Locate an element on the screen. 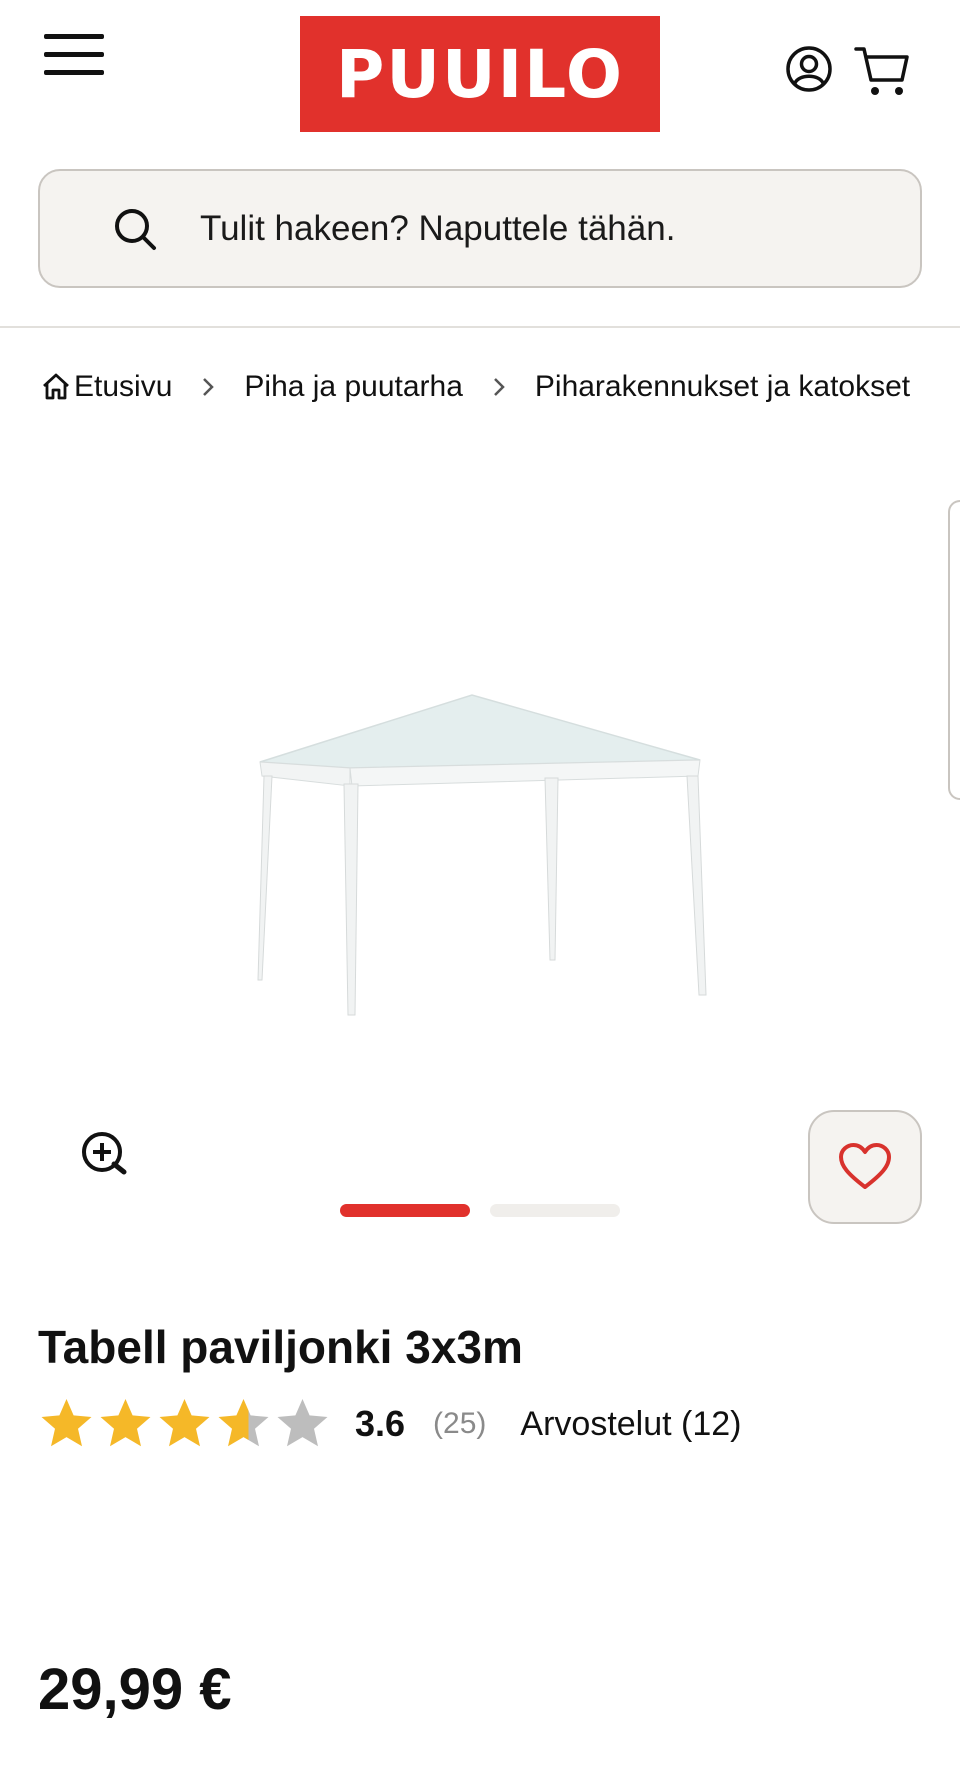 This screenshot has height=1770, width=960. breadcrumb-label: Piha ja puutarha is located at coordinates (353, 386).